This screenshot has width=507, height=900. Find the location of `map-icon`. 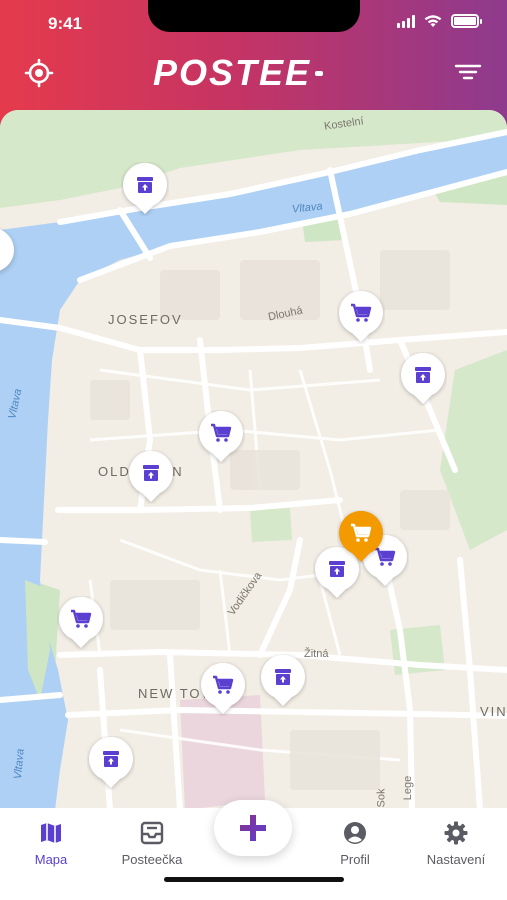

map-icon is located at coordinates (51, 833).